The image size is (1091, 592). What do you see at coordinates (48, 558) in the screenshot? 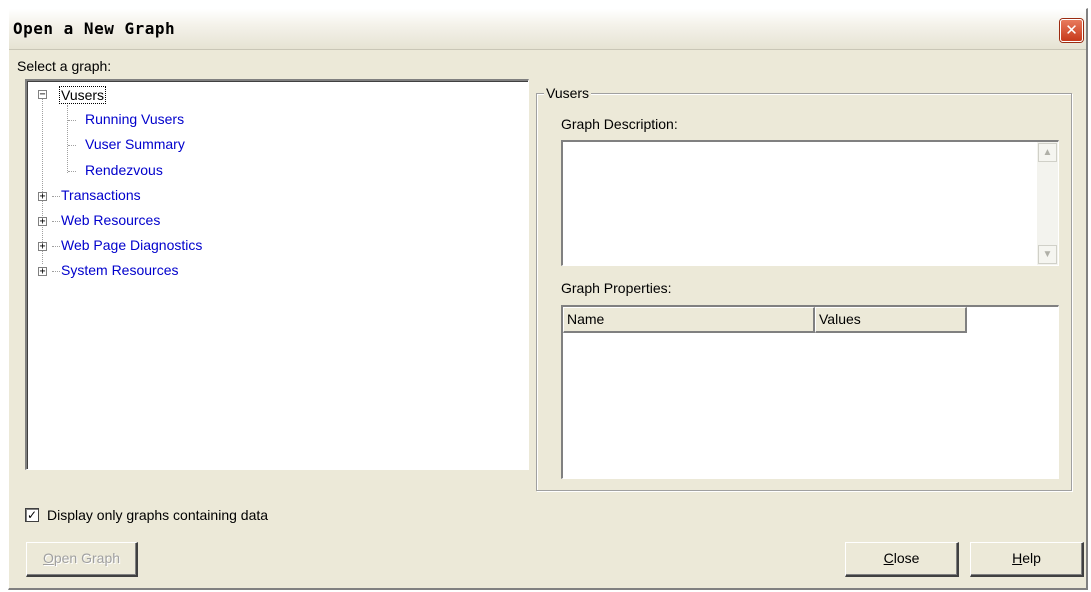
I see `open-graph-mnemonic: O` at bounding box center [48, 558].